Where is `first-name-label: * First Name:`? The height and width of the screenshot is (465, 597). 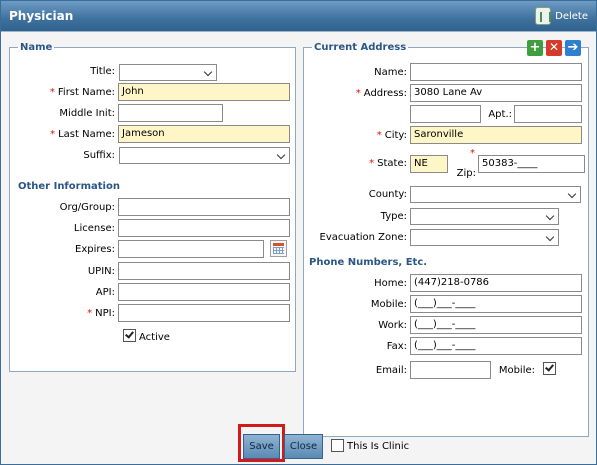 first-name-label: * First Name: is located at coordinates (82, 92).